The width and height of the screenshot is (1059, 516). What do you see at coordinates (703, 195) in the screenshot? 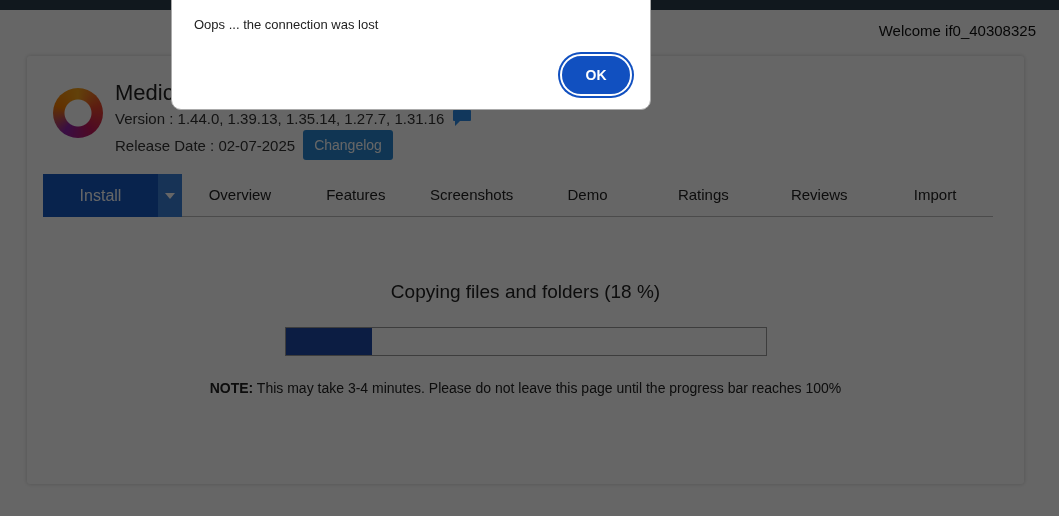
I see `tab: Ratings` at bounding box center [703, 195].